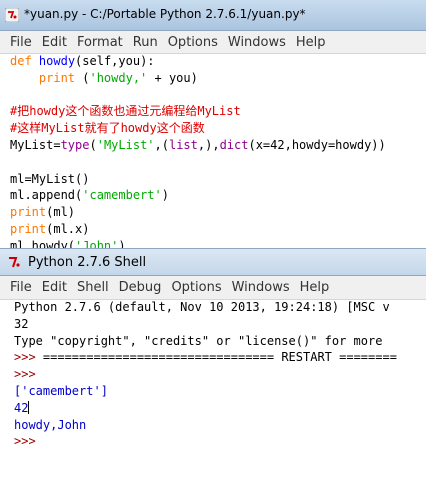 This screenshot has width=426, height=500. Describe the element at coordinates (115, 61) in the screenshot. I see `code-text: (self,you):` at that location.